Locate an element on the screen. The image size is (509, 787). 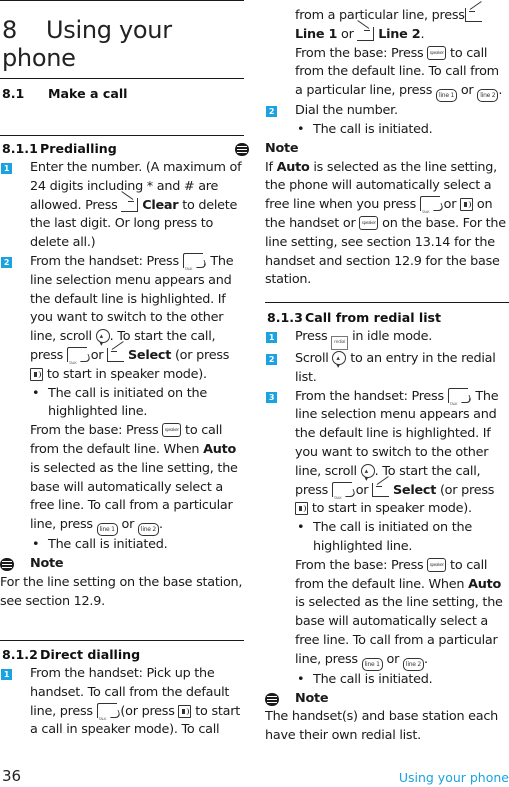
section-heading: 8.1 Make a call is located at coordinates (64, 93).